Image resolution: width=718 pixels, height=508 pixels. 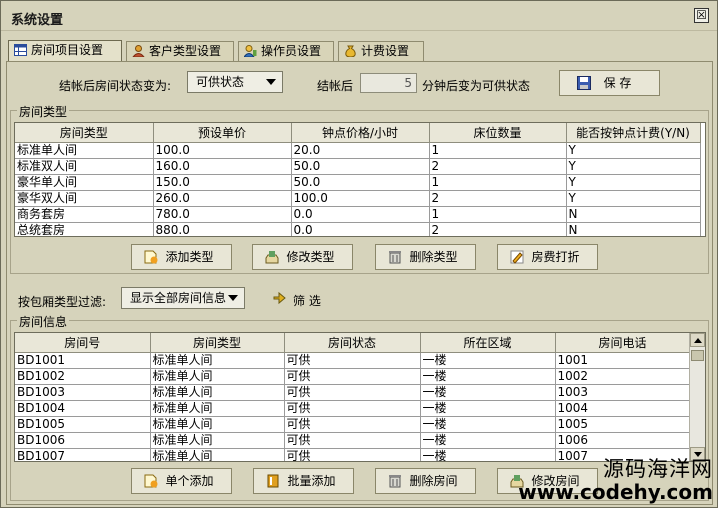 I want to click on table-row: 总统套房 880.0 0.0 2 N, so click(x=358, y=229).